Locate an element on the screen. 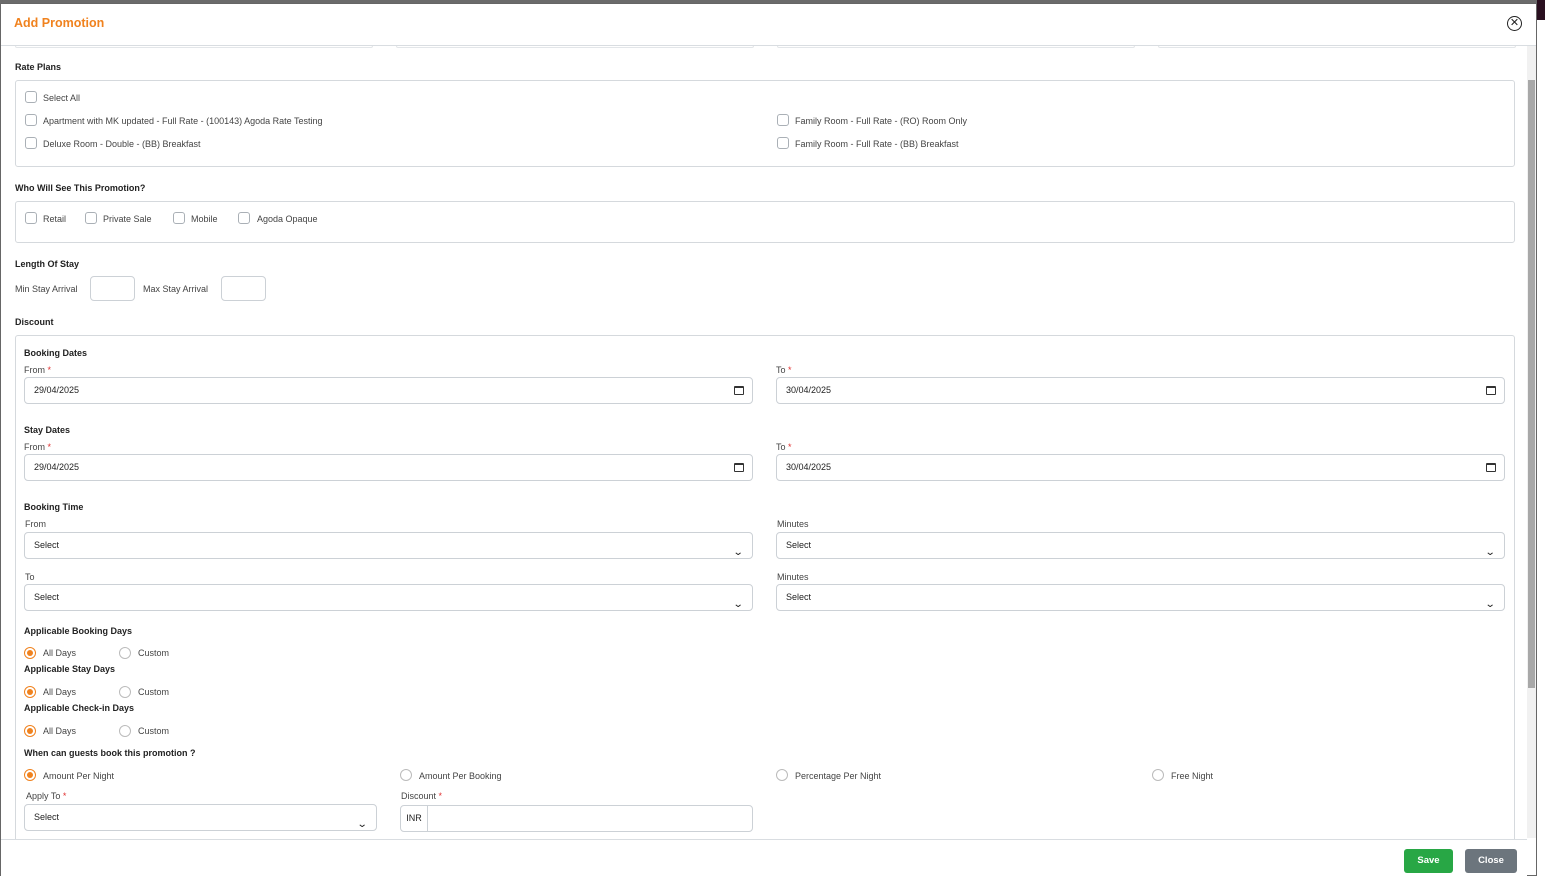  visibility-heading: Who Will See This Promotion? is located at coordinates (80, 188).